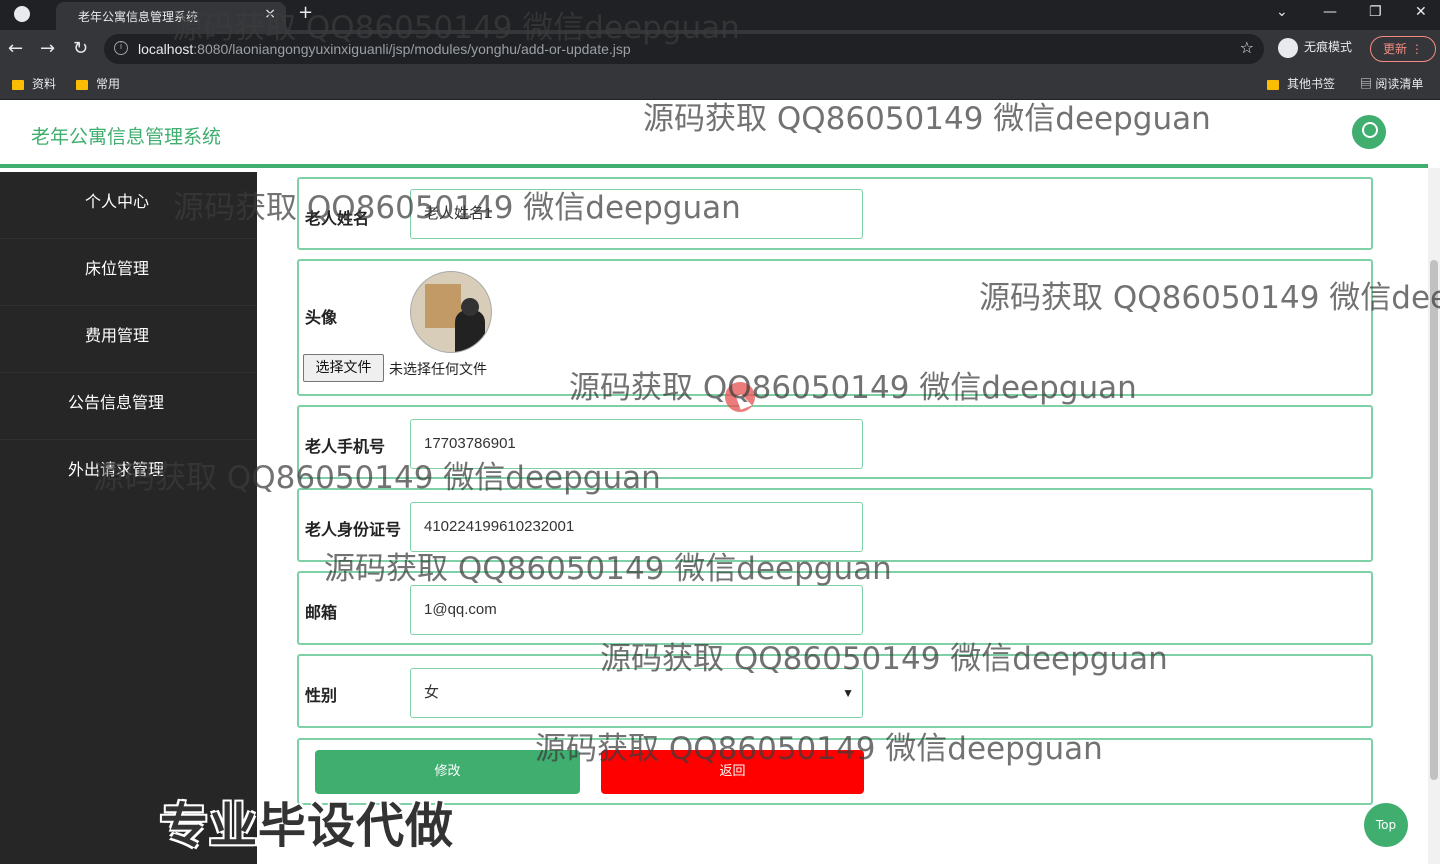 This screenshot has width=1440, height=864. What do you see at coordinates (117, 201) in the screenshot?
I see `sidebar-item-label: 个人中心` at bounding box center [117, 201].